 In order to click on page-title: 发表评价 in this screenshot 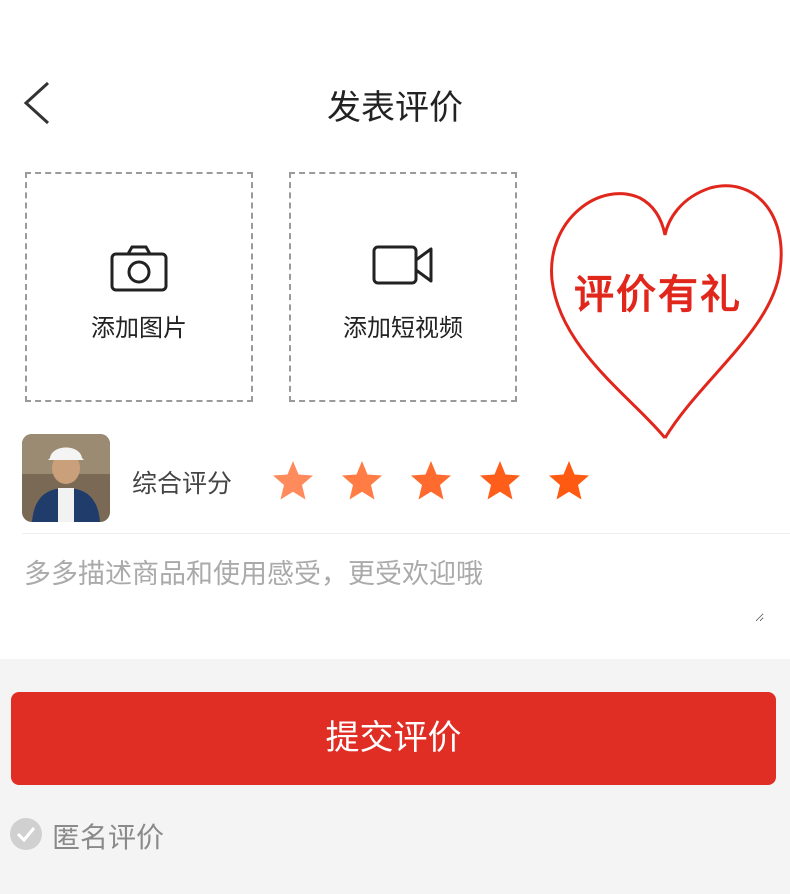, I will do `click(395, 108)`.